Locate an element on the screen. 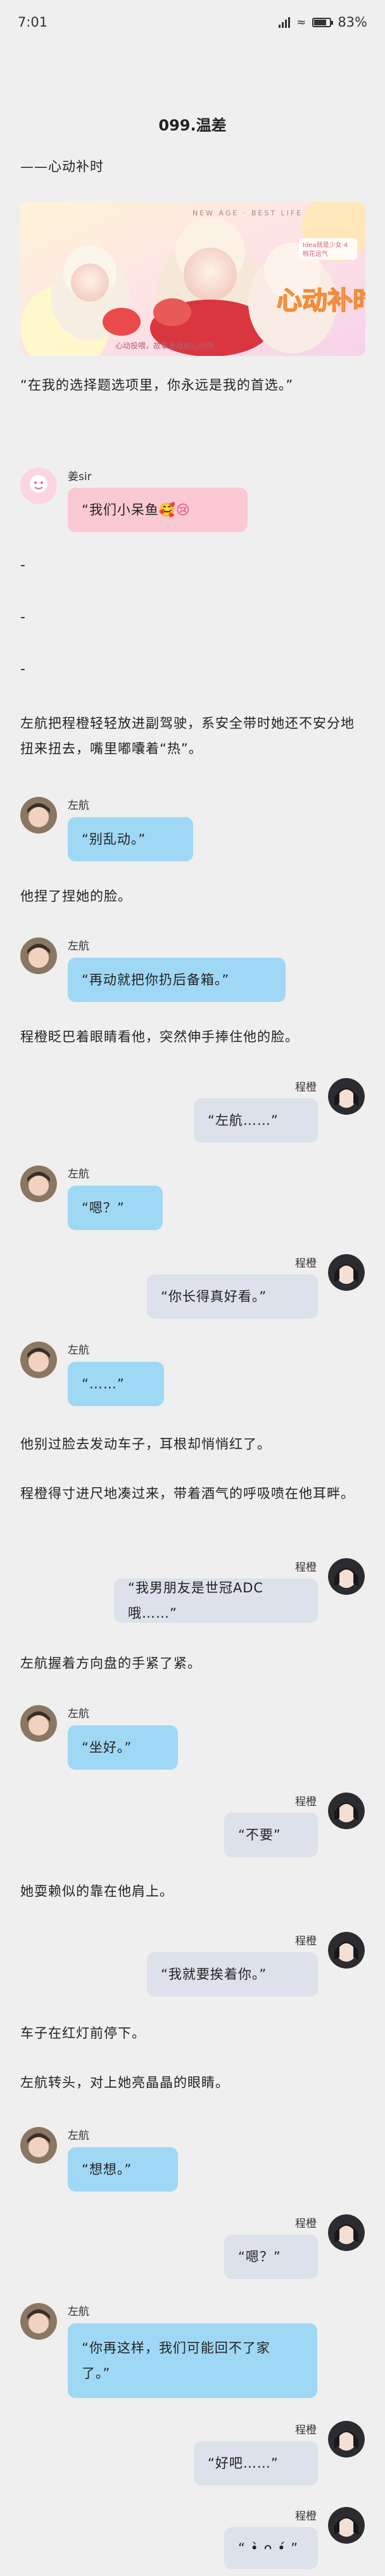  zuohang-message-bubble: “……” is located at coordinates (116, 1384).